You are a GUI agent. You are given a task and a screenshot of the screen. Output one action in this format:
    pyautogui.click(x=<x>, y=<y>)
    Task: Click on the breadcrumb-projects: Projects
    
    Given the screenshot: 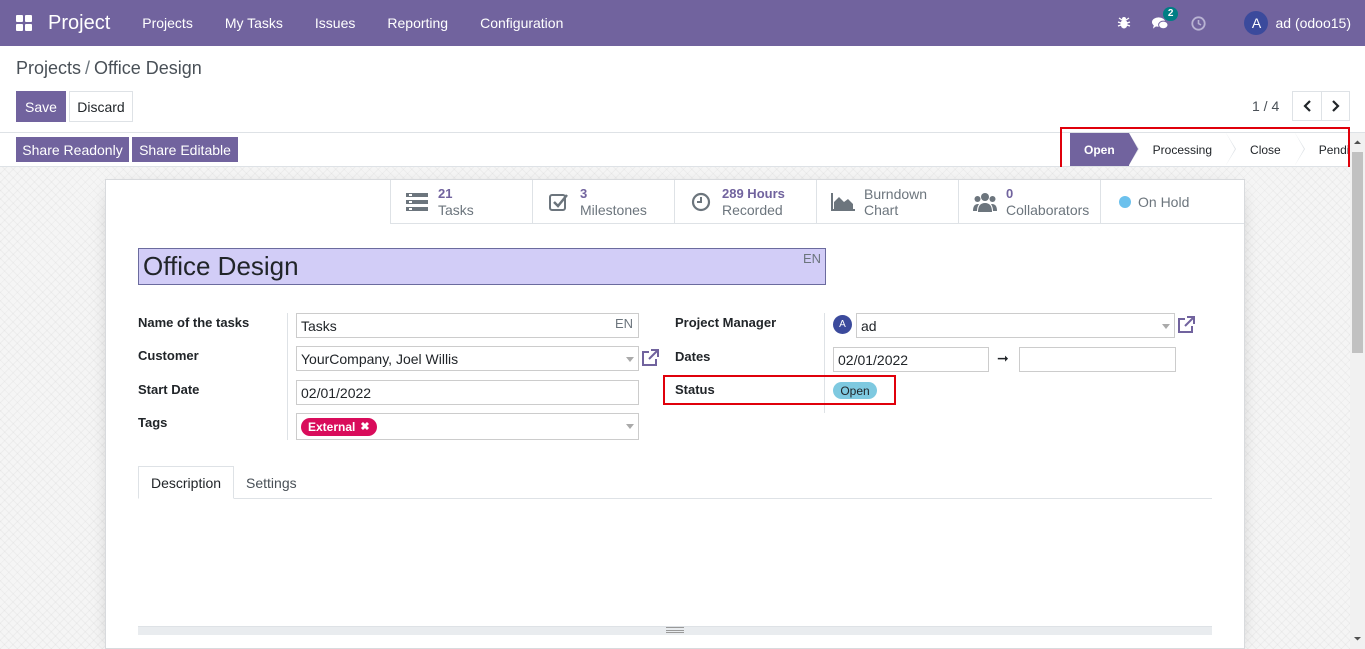 What is the action you would take?
    pyautogui.click(x=48, y=68)
    